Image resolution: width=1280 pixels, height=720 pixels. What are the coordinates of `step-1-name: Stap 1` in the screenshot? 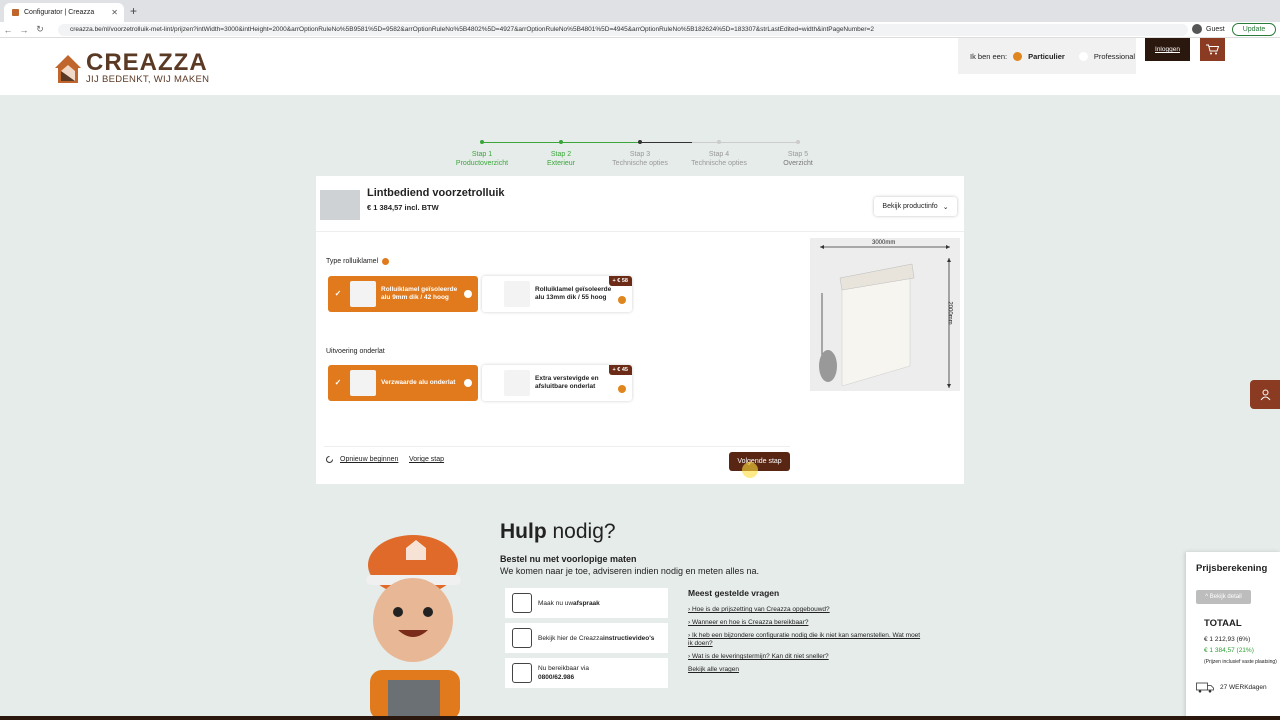 It's located at (482, 154).